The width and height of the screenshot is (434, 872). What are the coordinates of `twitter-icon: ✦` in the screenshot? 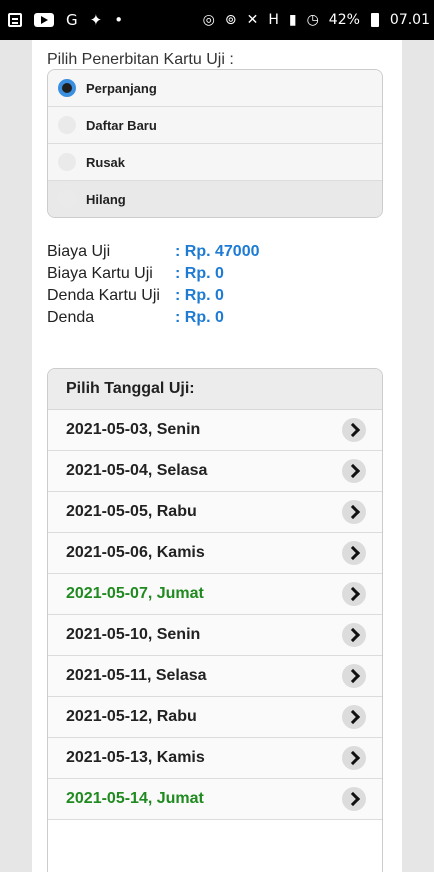 It's located at (96, 19).